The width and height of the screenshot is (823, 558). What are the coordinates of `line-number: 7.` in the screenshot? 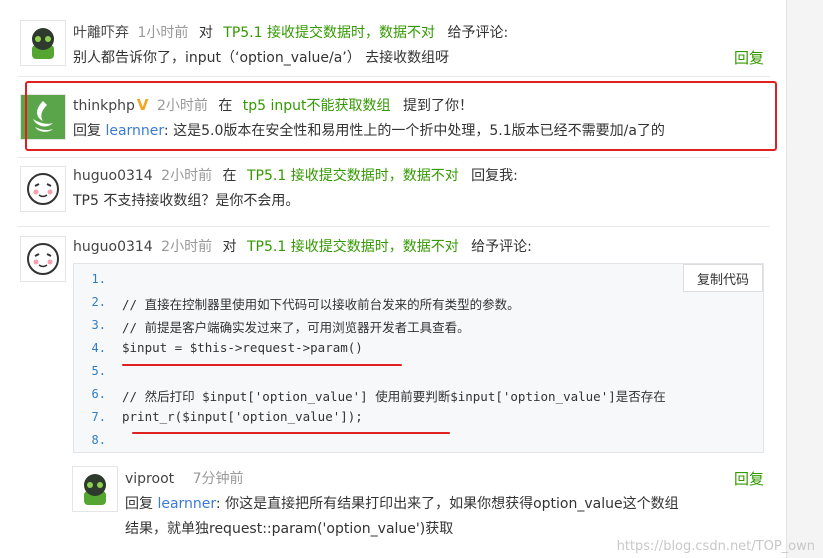 It's located at (98, 417).